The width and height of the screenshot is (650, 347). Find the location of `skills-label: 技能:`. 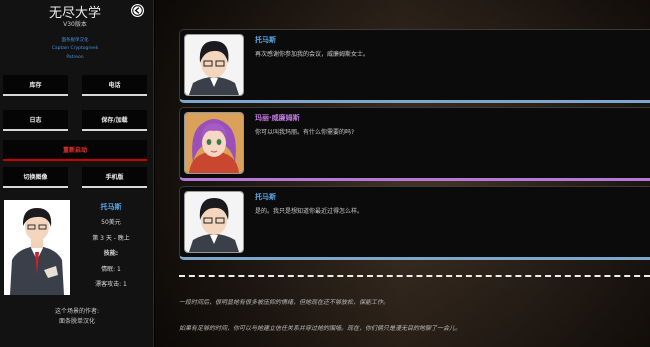

skills-label: 技能: is located at coordinates (111, 253).